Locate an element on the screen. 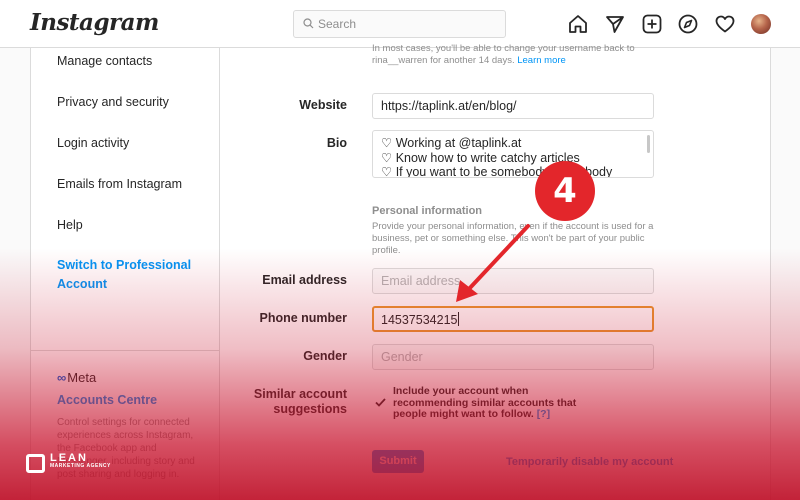  explore-icon is located at coordinates (688, 24).